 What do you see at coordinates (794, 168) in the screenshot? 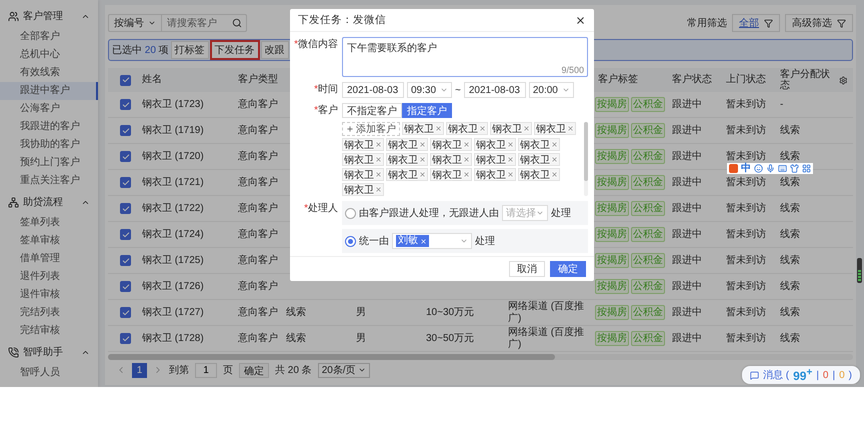
I see `shirt-icon` at bounding box center [794, 168].